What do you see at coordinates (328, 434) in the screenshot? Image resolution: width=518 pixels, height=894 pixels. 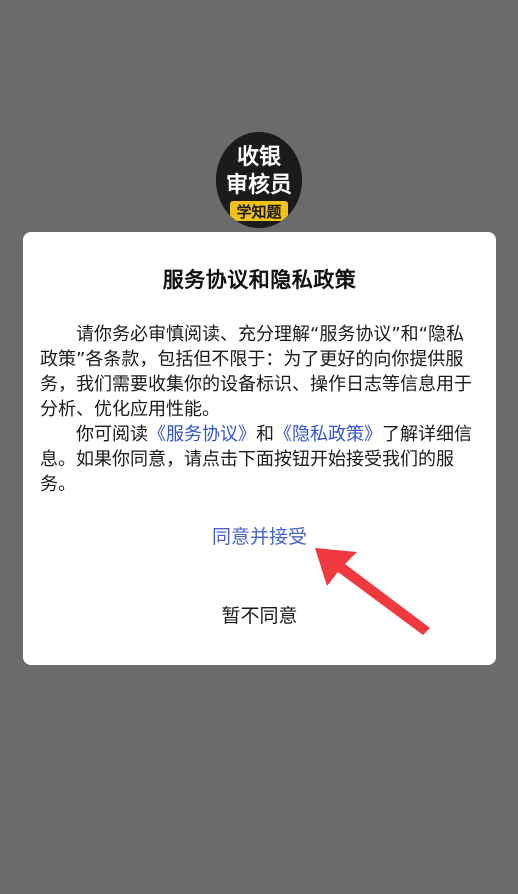 I see `privacy-policy-link: 《隐私政策》` at bounding box center [328, 434].